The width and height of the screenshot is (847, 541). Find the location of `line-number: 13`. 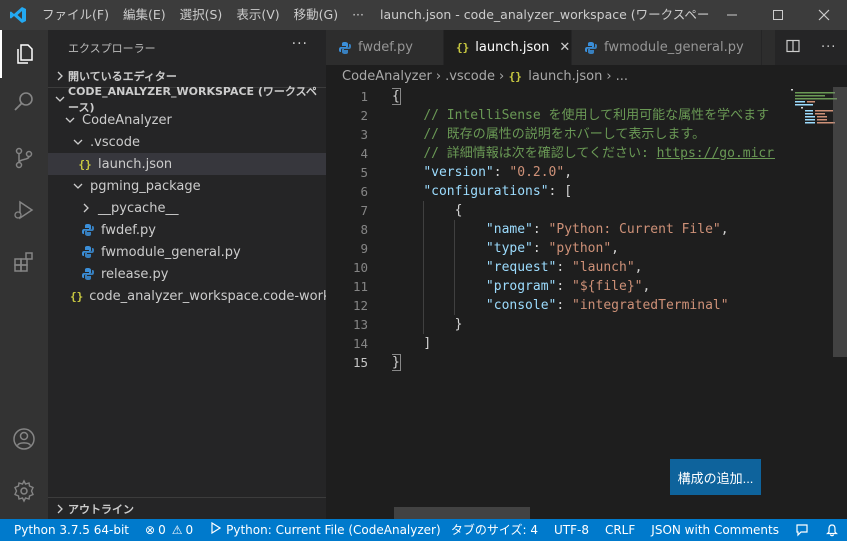

line-number: 13 is located at coordinates (360, 324).